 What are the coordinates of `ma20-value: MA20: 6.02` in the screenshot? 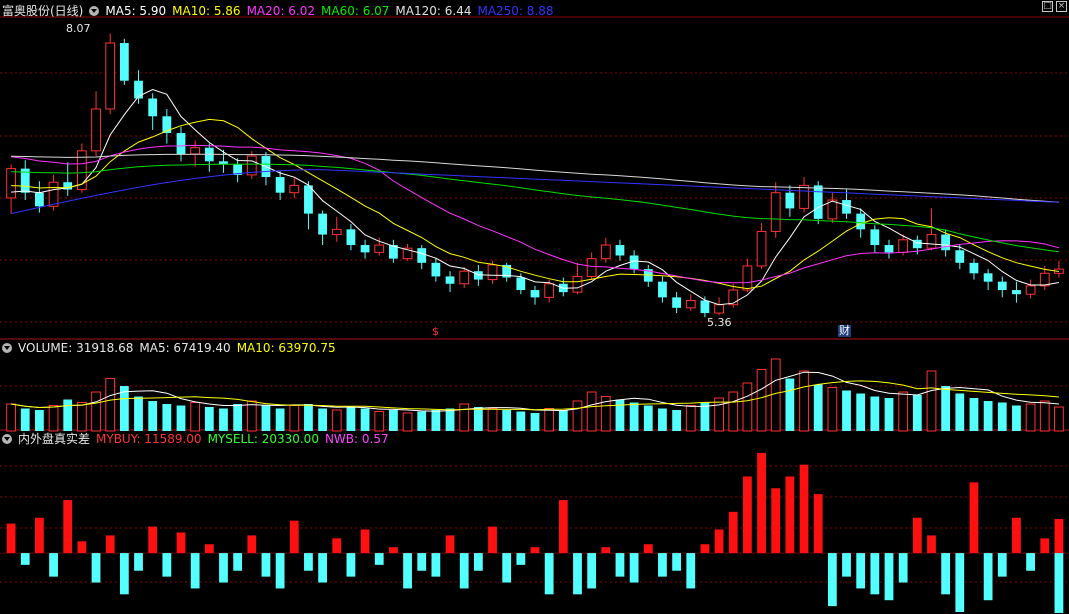 It's located at (280, 11).